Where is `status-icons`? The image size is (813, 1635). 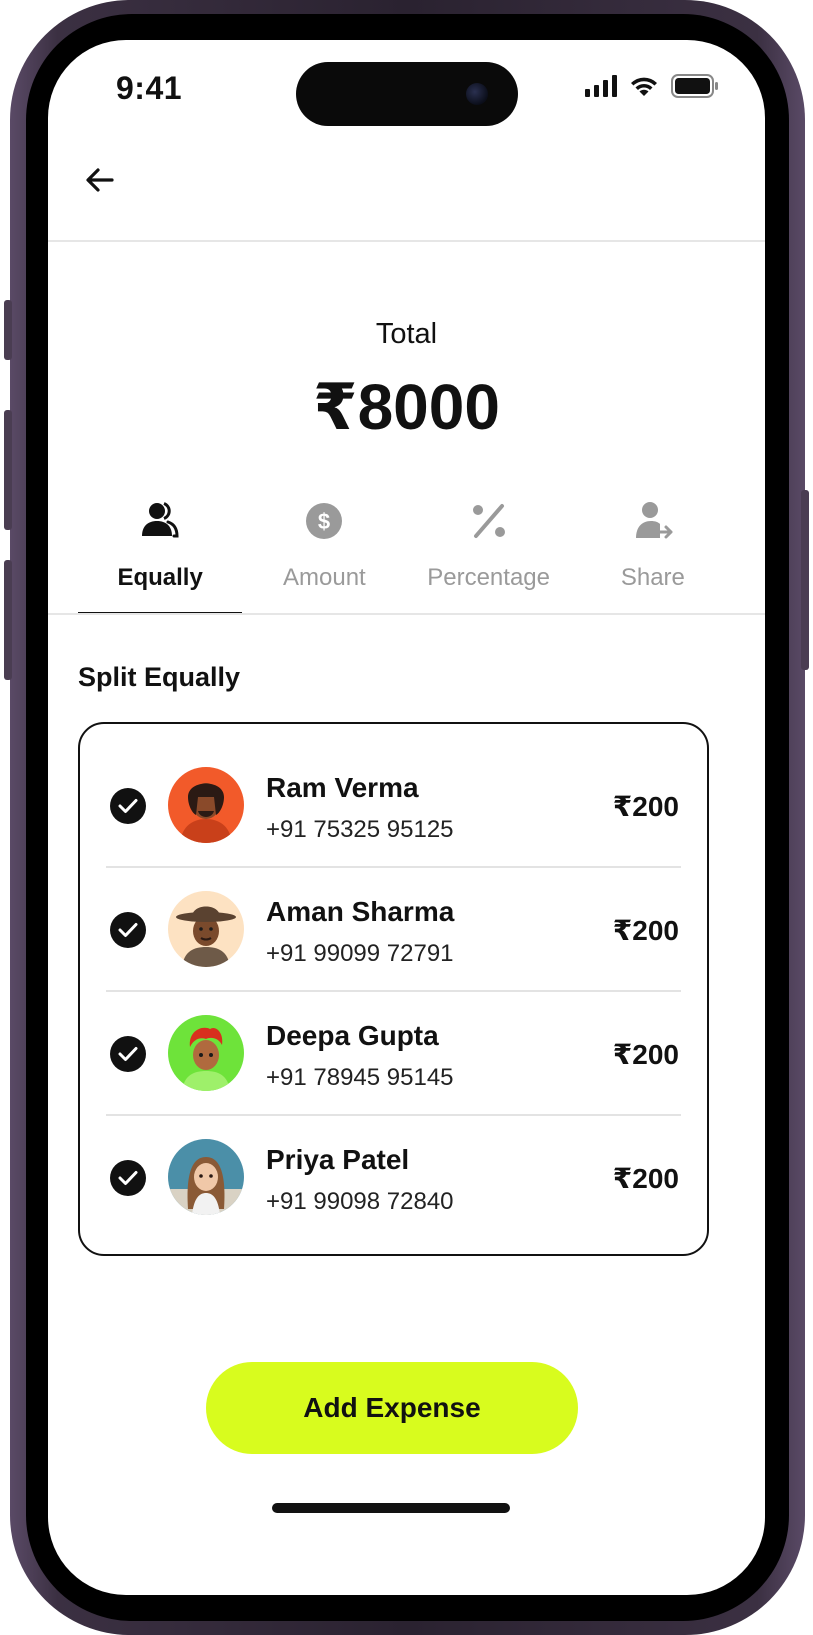
status-icons is located at coordinates (652, 86).